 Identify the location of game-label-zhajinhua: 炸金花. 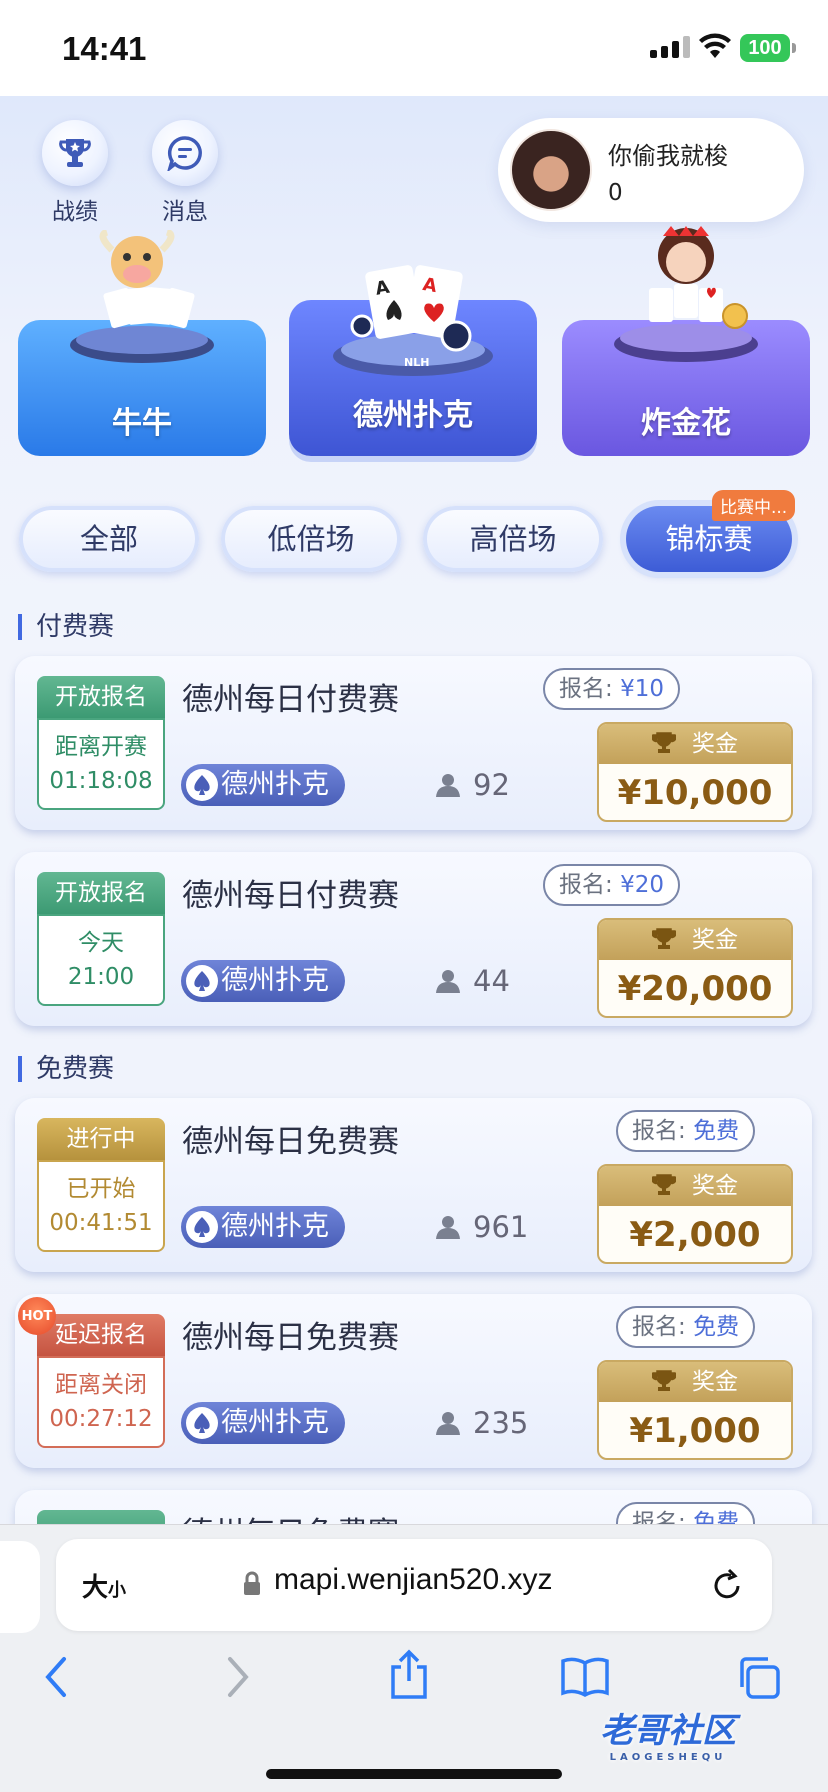
(686, 423).